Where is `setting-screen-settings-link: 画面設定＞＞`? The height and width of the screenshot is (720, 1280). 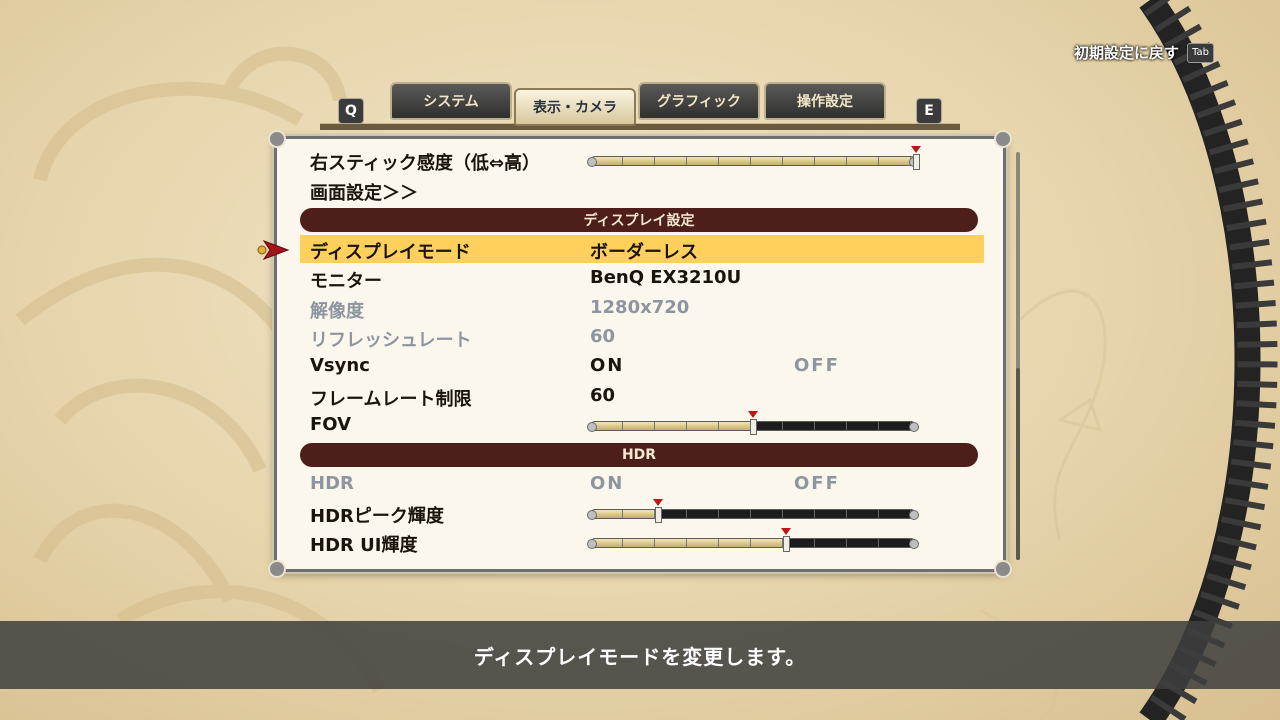 setting-screen-settings-link: 画面設定＞＞ is located at coordinates (642, 190).